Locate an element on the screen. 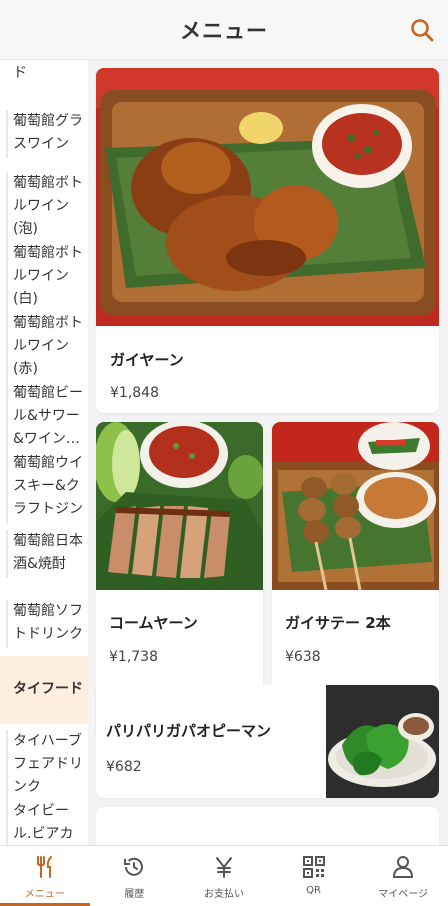 This screenshot has width=448, height=906. sidebar-item-label: 葡萄館ウイスキー&クラフトジン is located at coordinates (48, 486).